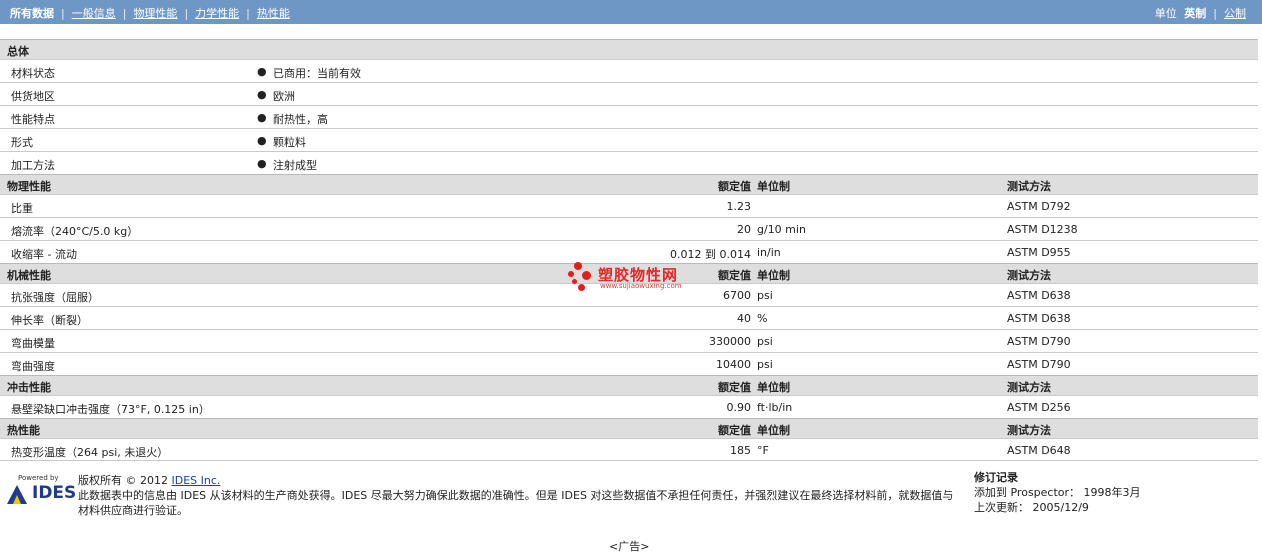 This screenshot has height=554, width=1262. I want to click on added-label: 添加到 Prospector：, so click(1027, 492).